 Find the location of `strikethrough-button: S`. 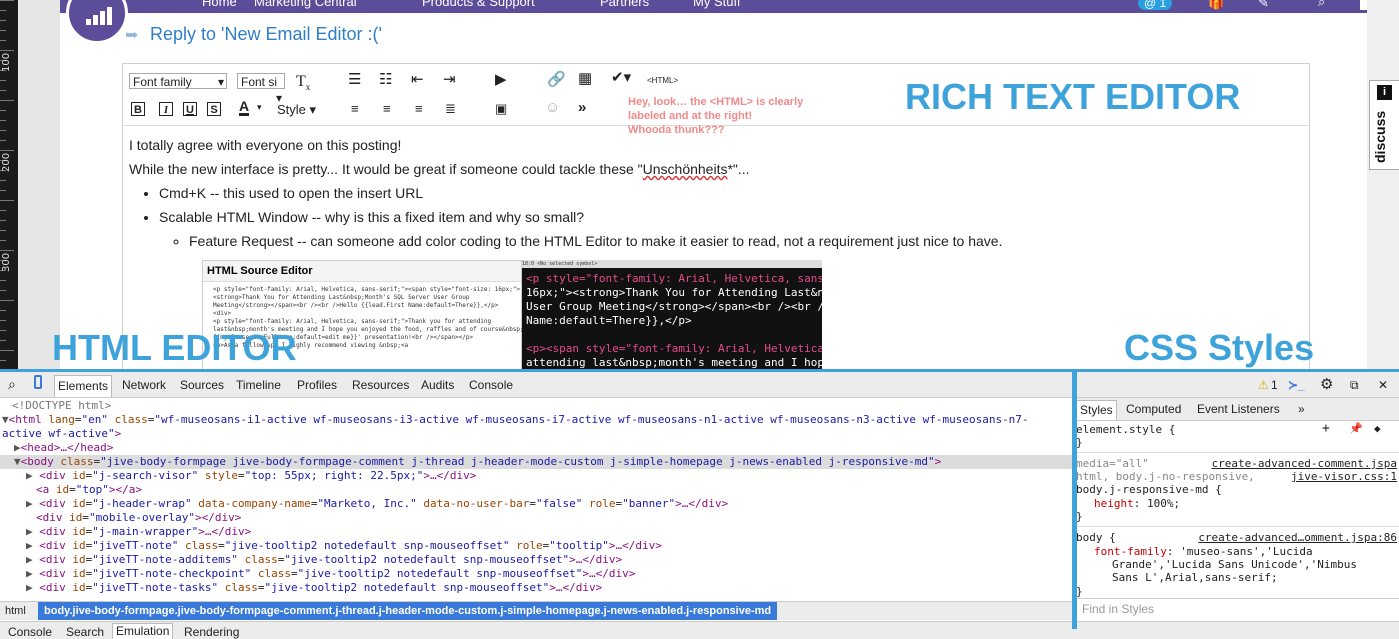

strikethrough-button: S is located at coordinates (214, 109).